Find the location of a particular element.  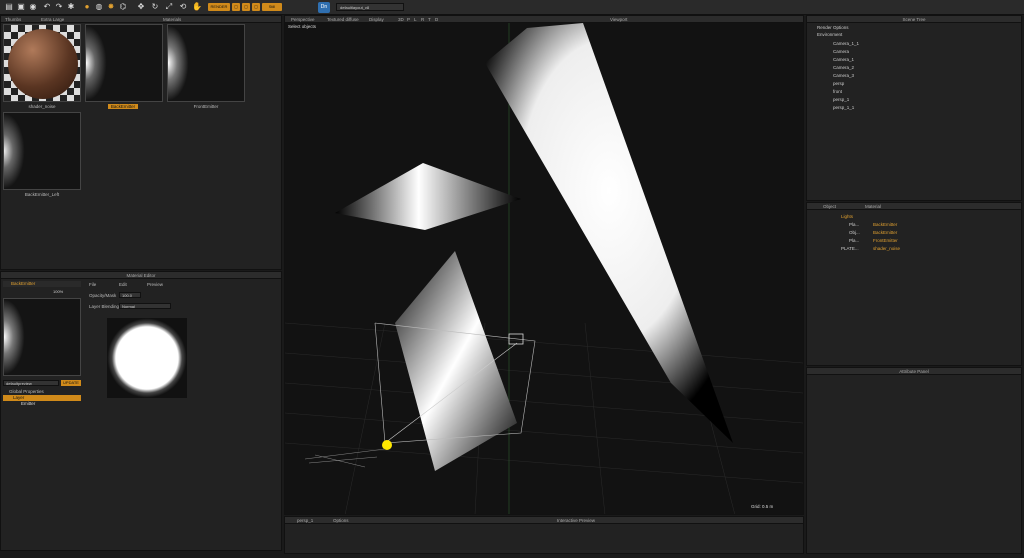

tab-size: Extra Large is located at coordinates (52, 19).